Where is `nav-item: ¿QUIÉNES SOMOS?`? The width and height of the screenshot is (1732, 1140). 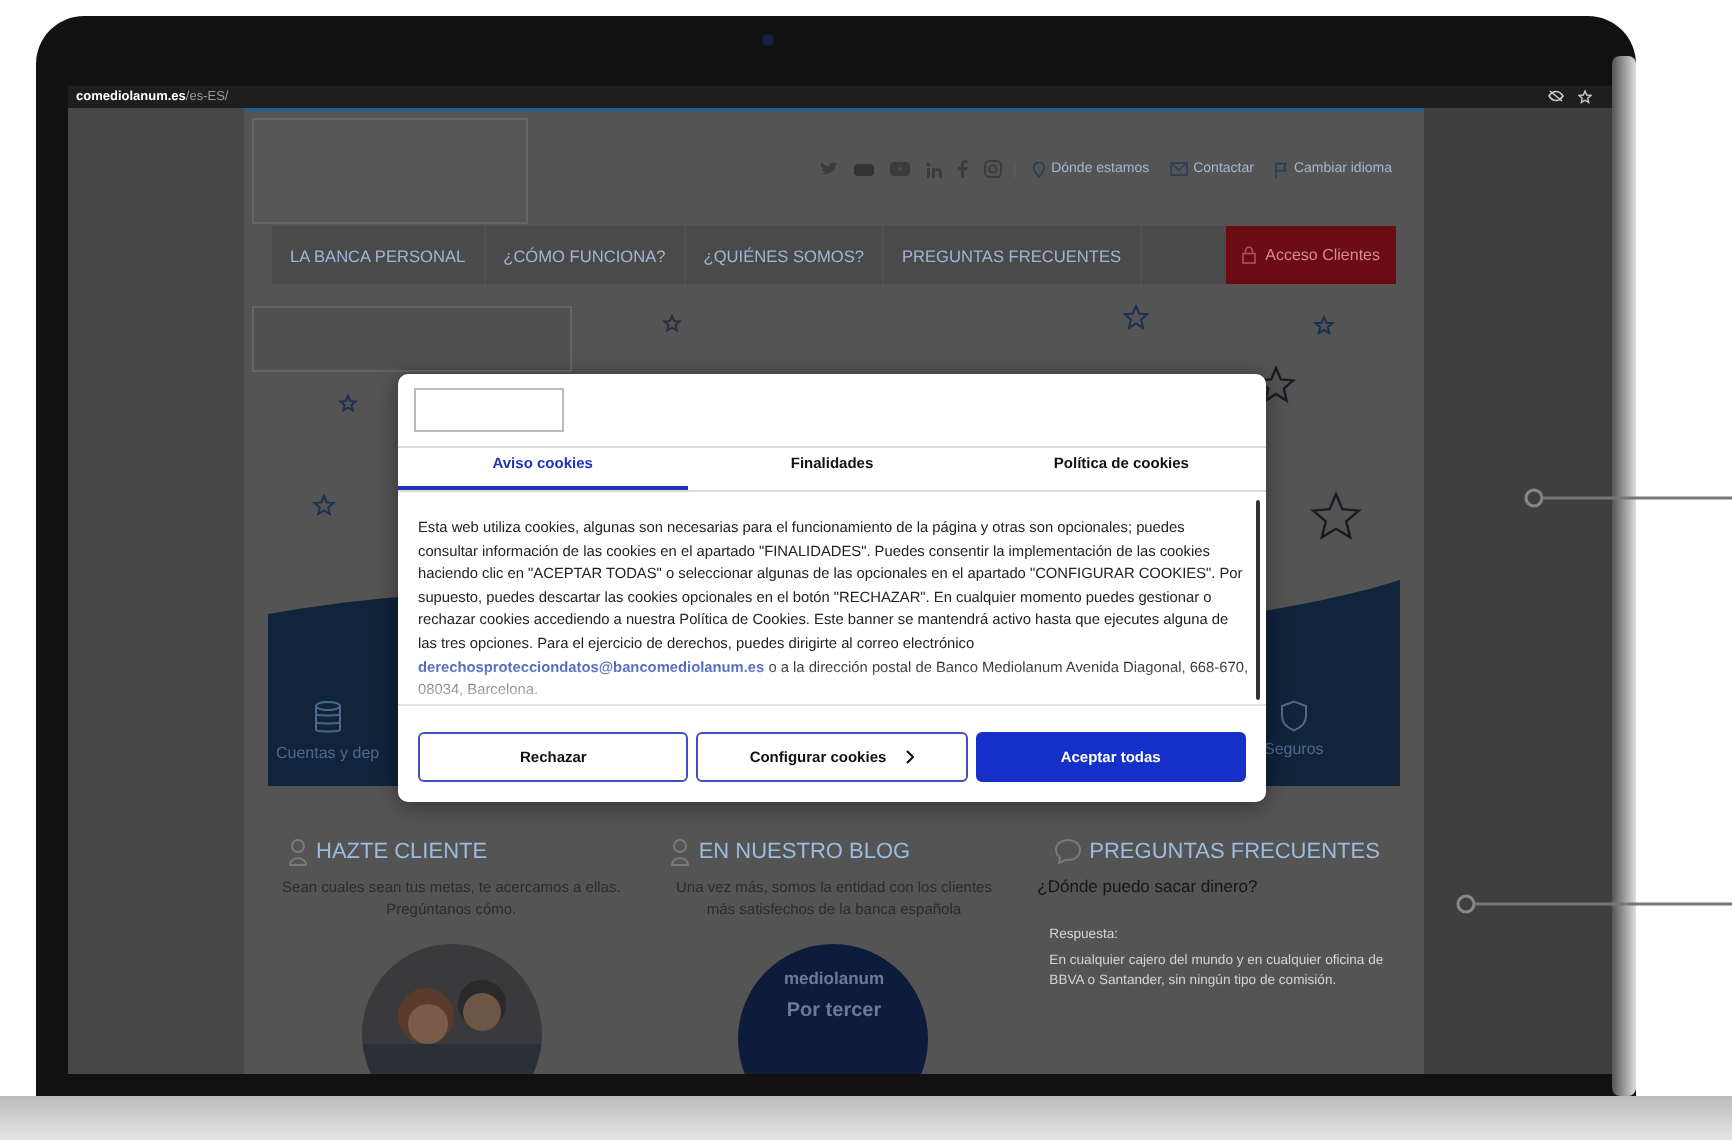
nav-item: ¿QUIÉNES SOMOS? is located at coordinates (784, 255).